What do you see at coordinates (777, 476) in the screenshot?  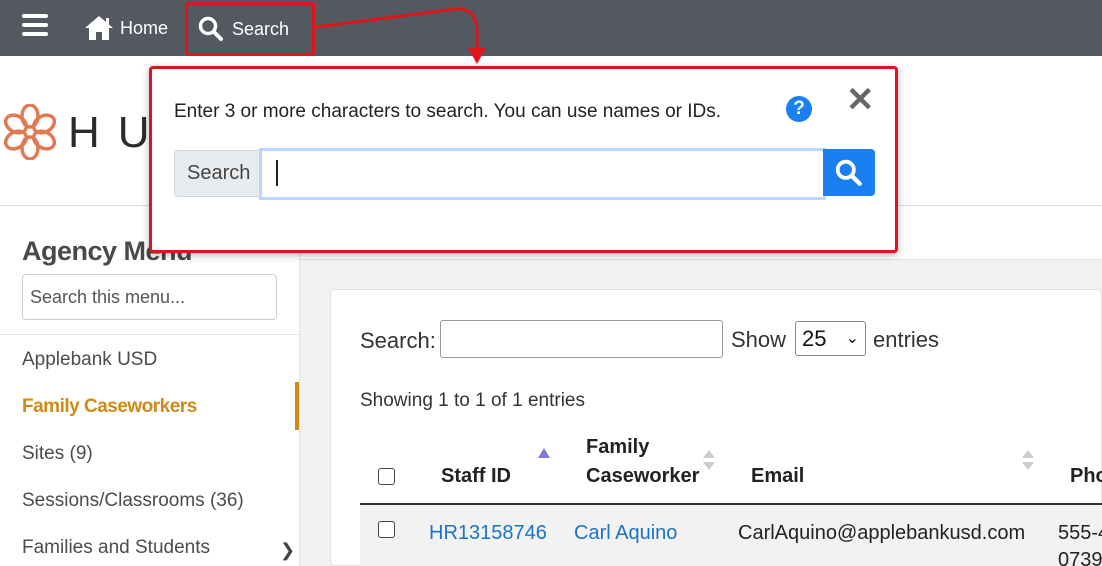 I see `header-email: Email` at bounding box center [777, 476].